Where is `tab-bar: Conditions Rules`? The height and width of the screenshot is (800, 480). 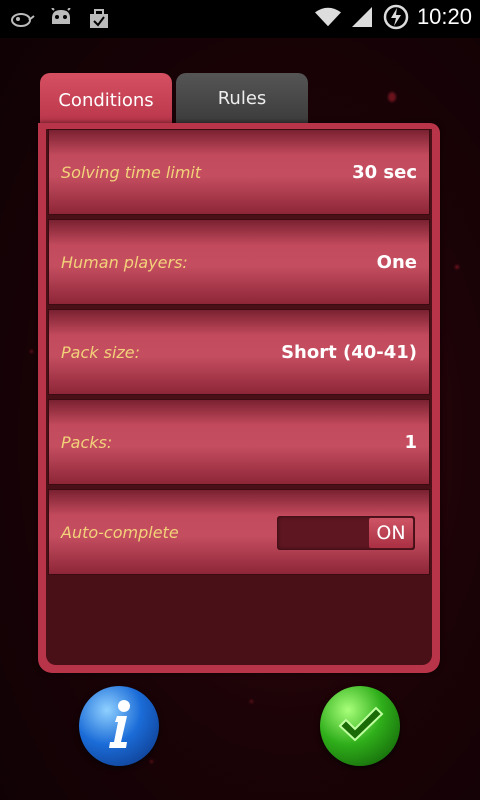
tab-bar: Conditions Rules is located at coordinates (174, 100).